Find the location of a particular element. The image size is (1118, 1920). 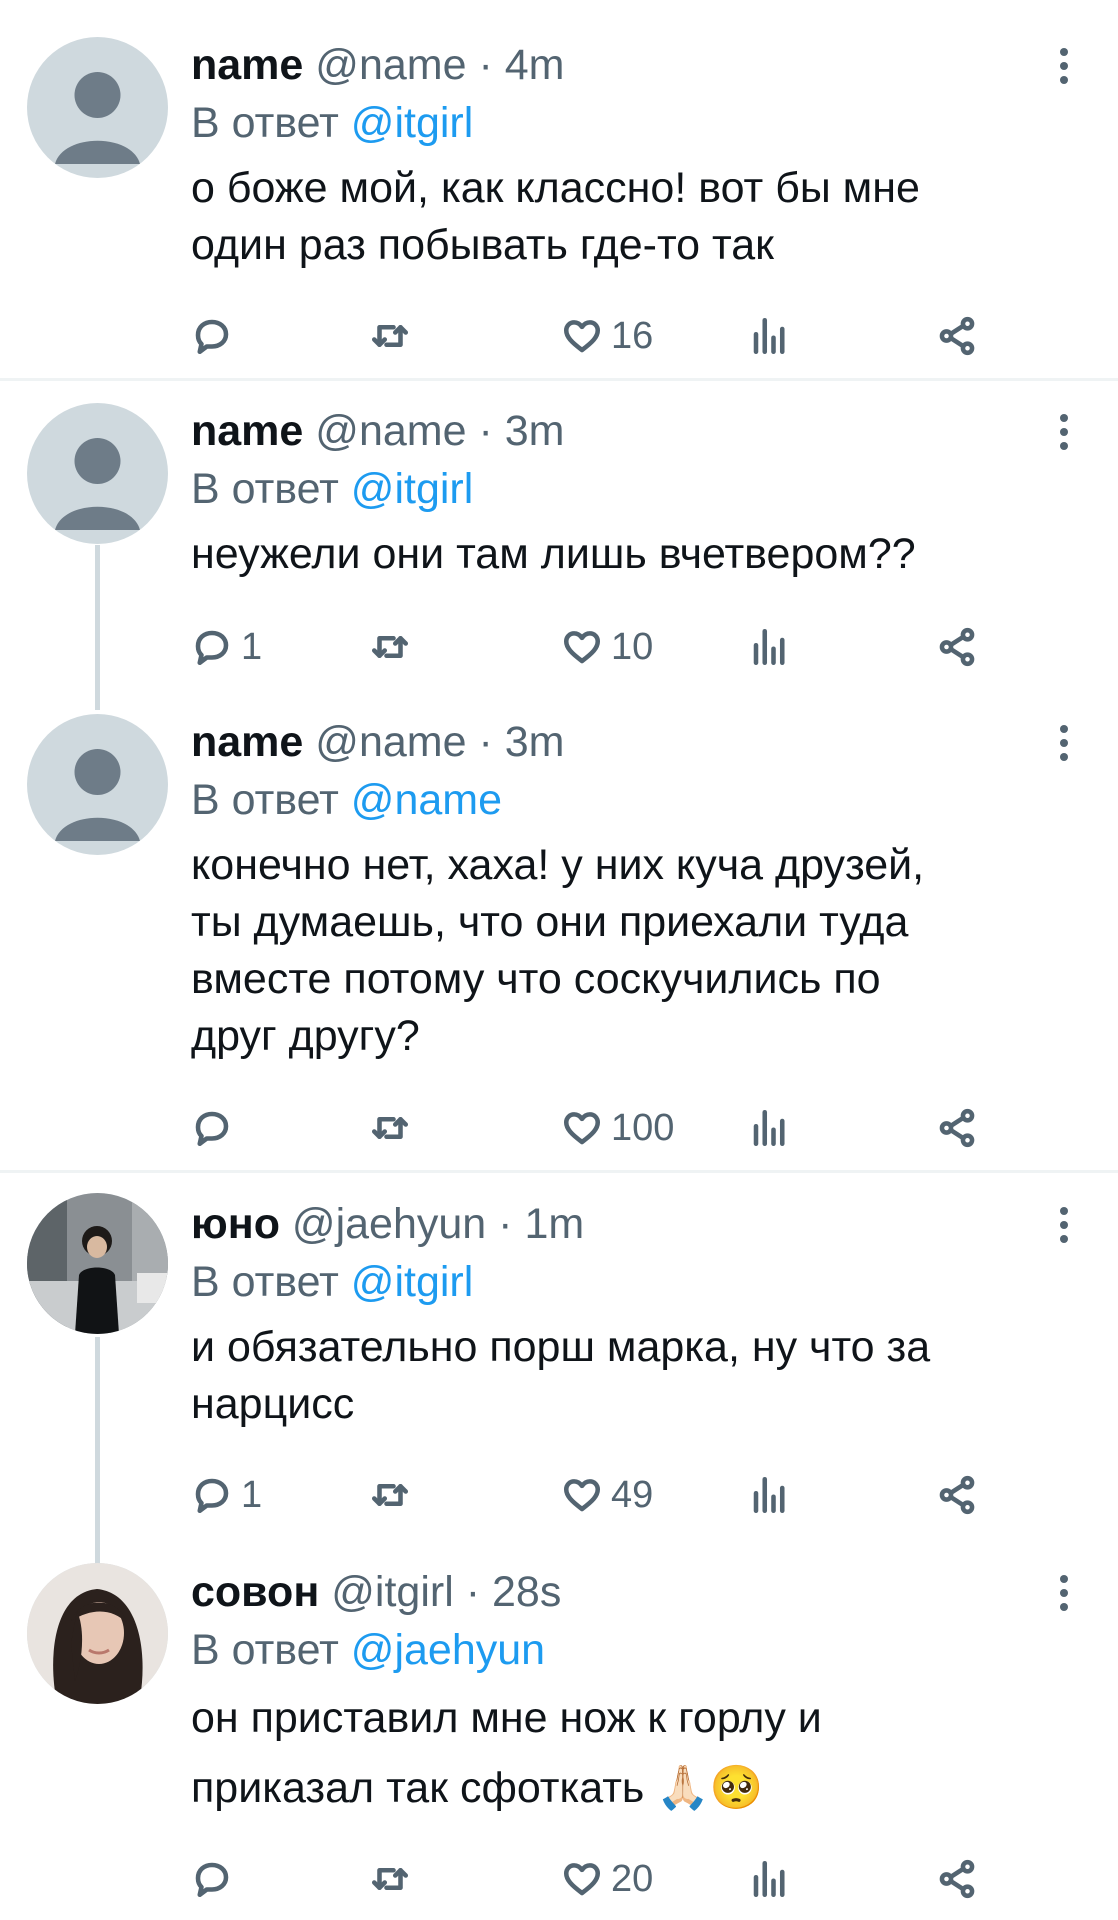

tweet-text-line: и обязательно порш марка, ну что за is located at coordinates (561, 1347).